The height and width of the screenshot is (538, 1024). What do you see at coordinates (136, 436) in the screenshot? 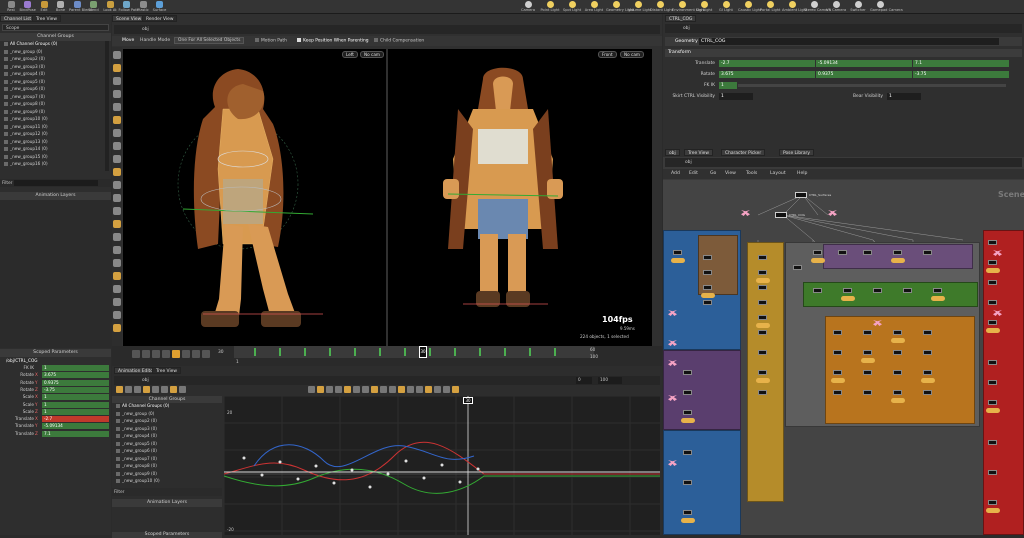
I see `channel-group-row: _new_group4 (0)` at bounding box center [136, 436].